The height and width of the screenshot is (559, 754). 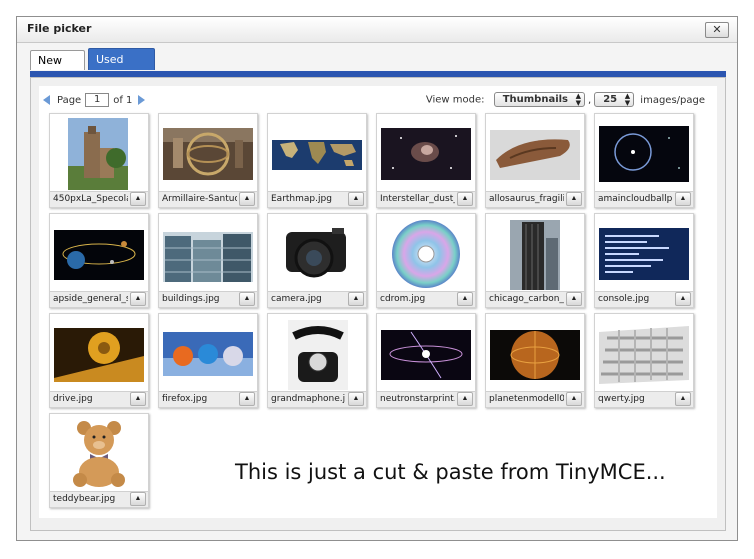 I want to click on file-thumbnail: camera.jpg ▲, so click(x=317, y=260).